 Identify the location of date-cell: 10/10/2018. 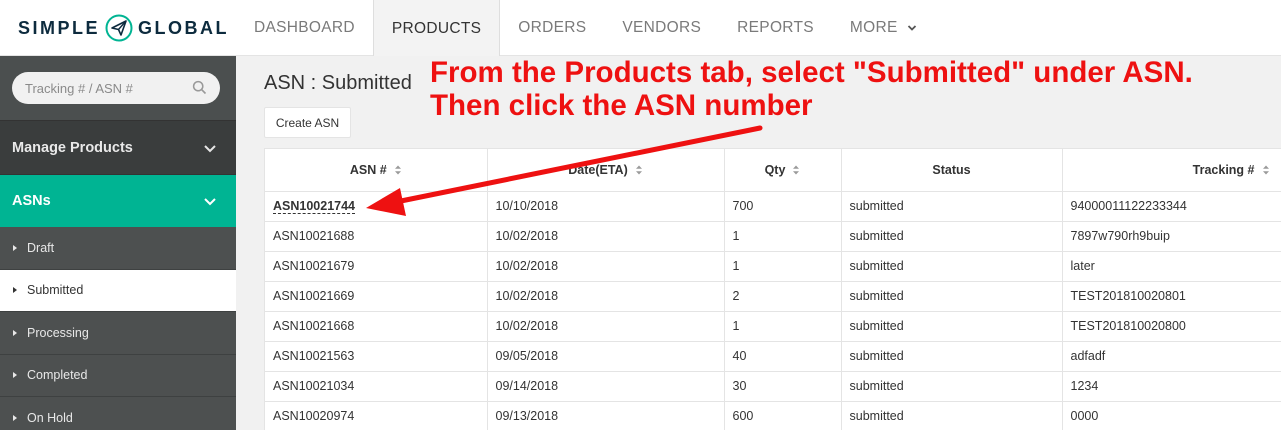
(606, 206).